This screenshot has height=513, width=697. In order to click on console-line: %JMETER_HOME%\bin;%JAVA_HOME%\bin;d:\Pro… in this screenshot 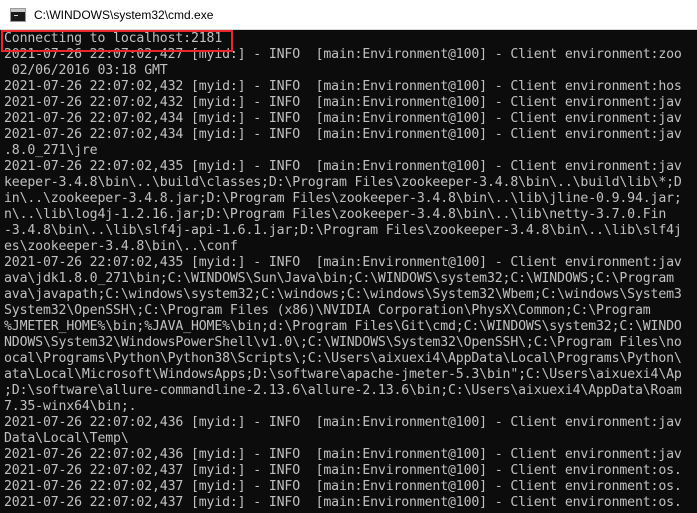, I will do `click(343, 326)`.